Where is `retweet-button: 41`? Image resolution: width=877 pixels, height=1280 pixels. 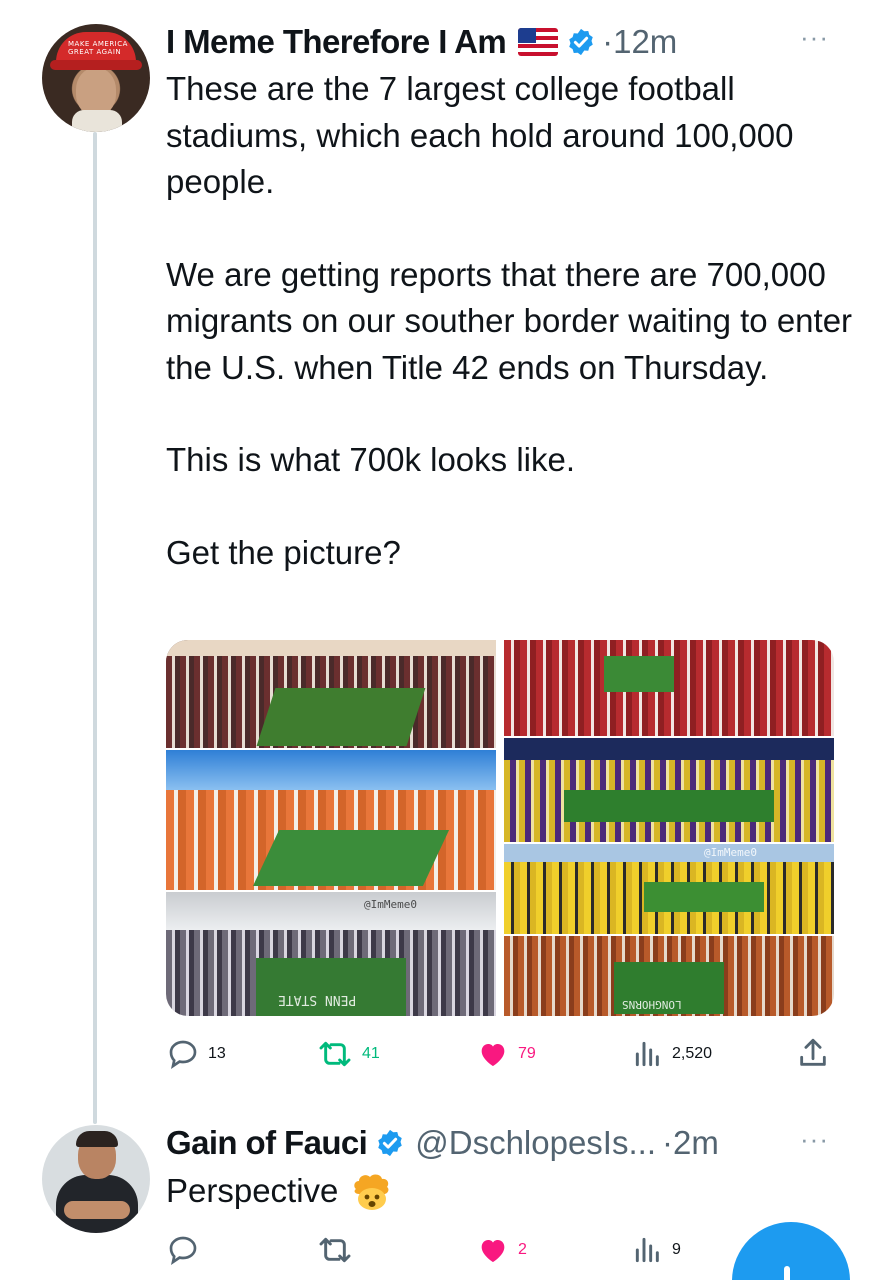
retweet-button: 41 is located at coordinates (348, 1054).